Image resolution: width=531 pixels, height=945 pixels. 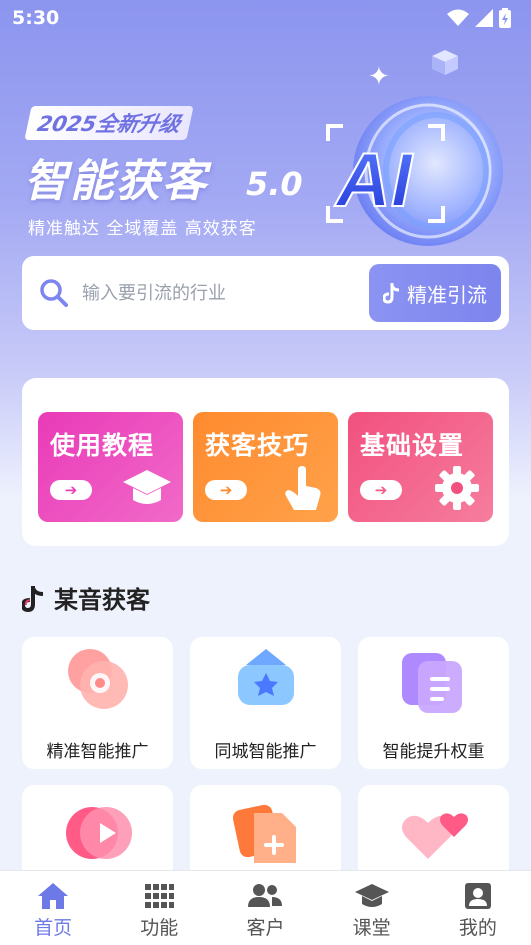 I want to click on tab-label: 课堂, so click(x=371, y=928).